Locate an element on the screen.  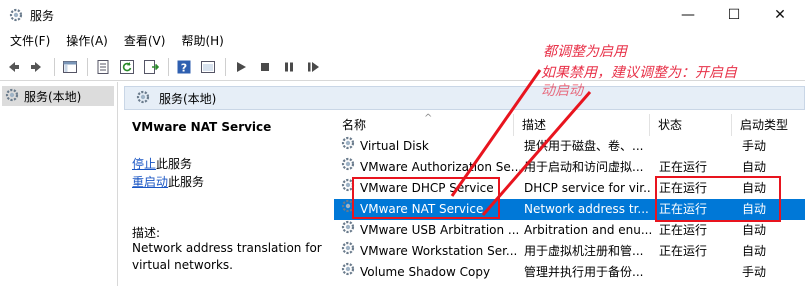
forward-arrow-icon is located at coordinates (37, 67).